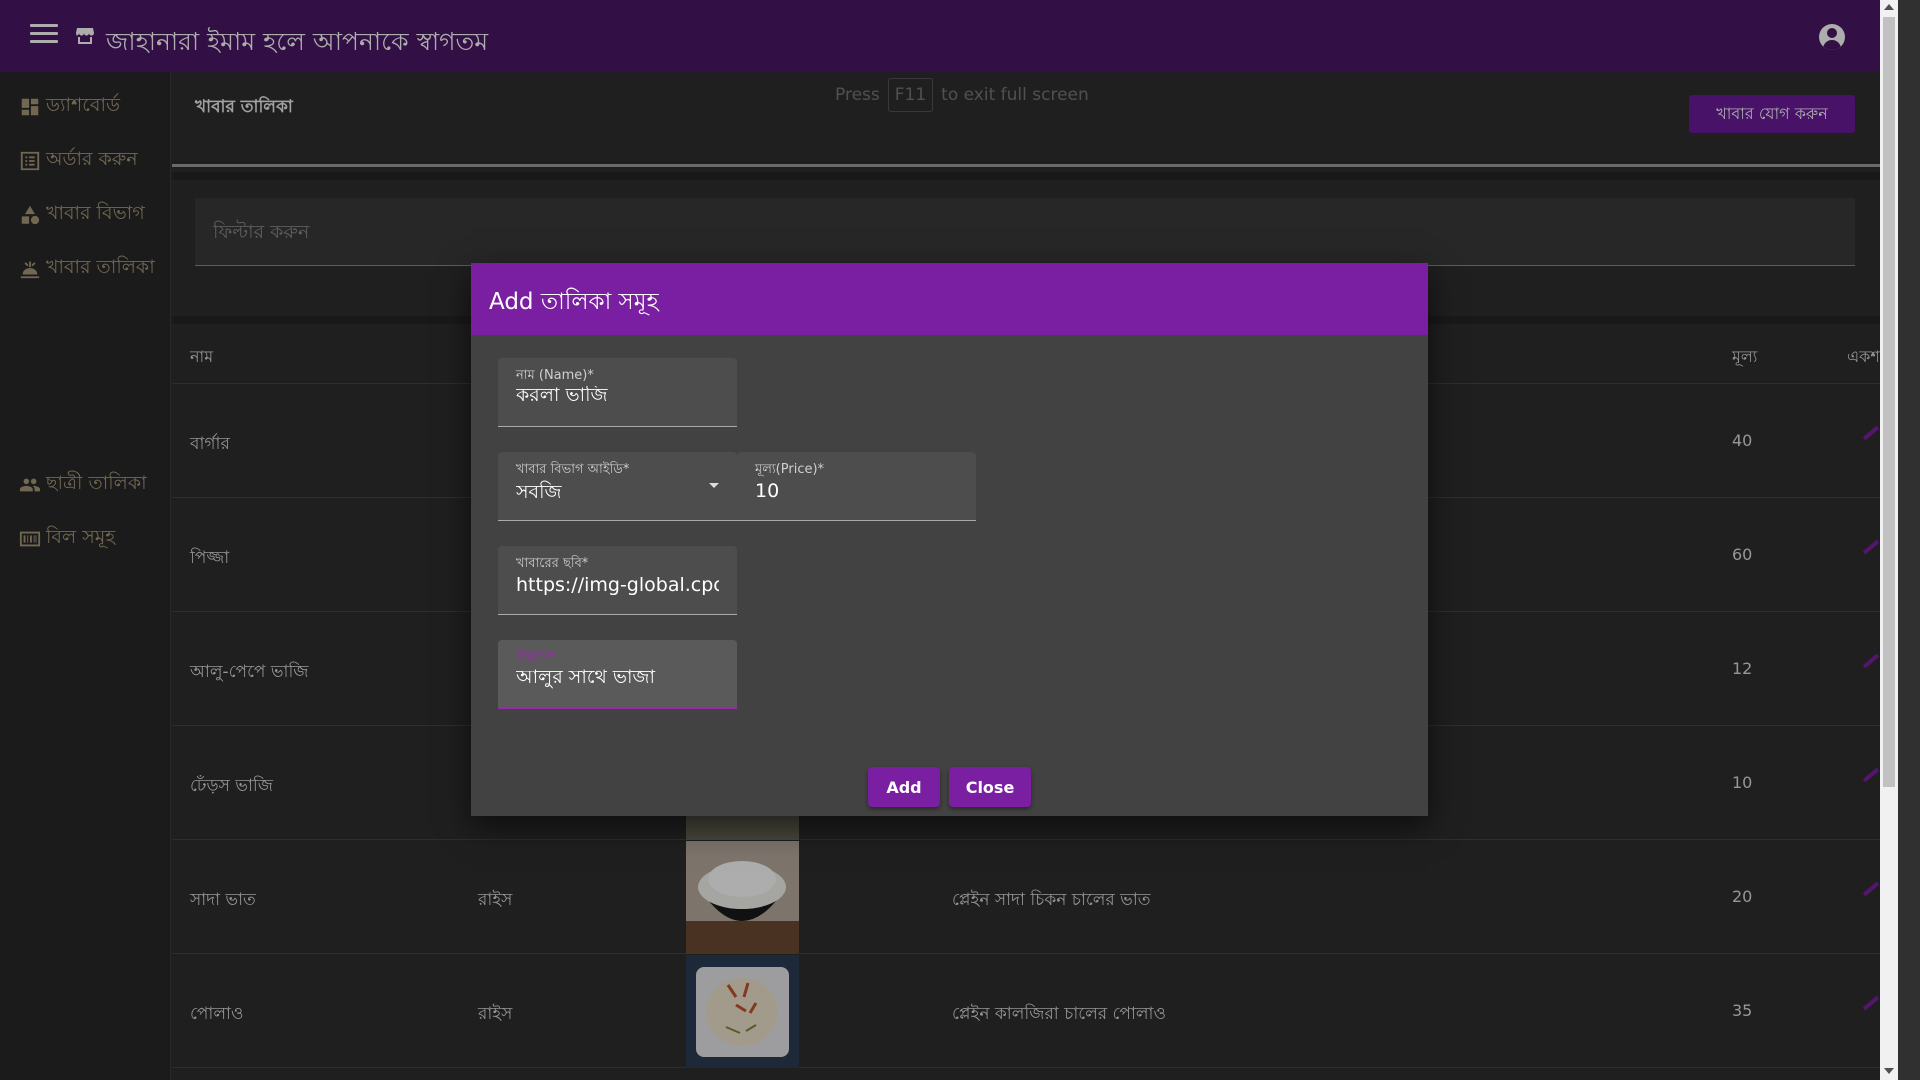 The height and width of the screenshot is (1080, 1920). Describe the element at coordinates (856, 491) in the screenshot. I see `price-input` at that location.